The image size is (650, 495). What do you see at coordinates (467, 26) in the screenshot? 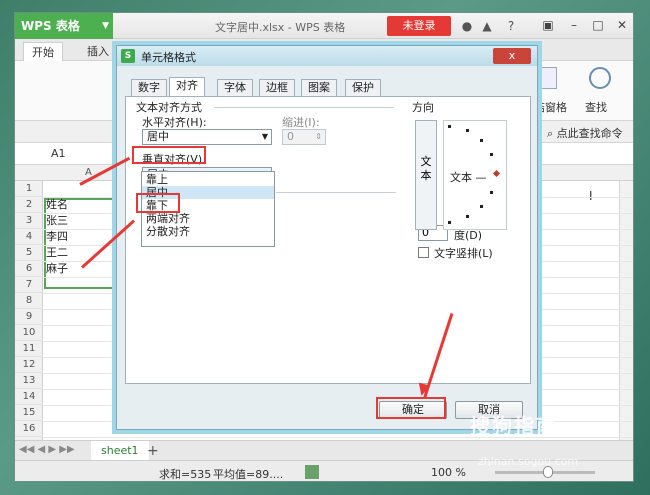
I see `skin-icon: ●` at bounding box center [467, 26].